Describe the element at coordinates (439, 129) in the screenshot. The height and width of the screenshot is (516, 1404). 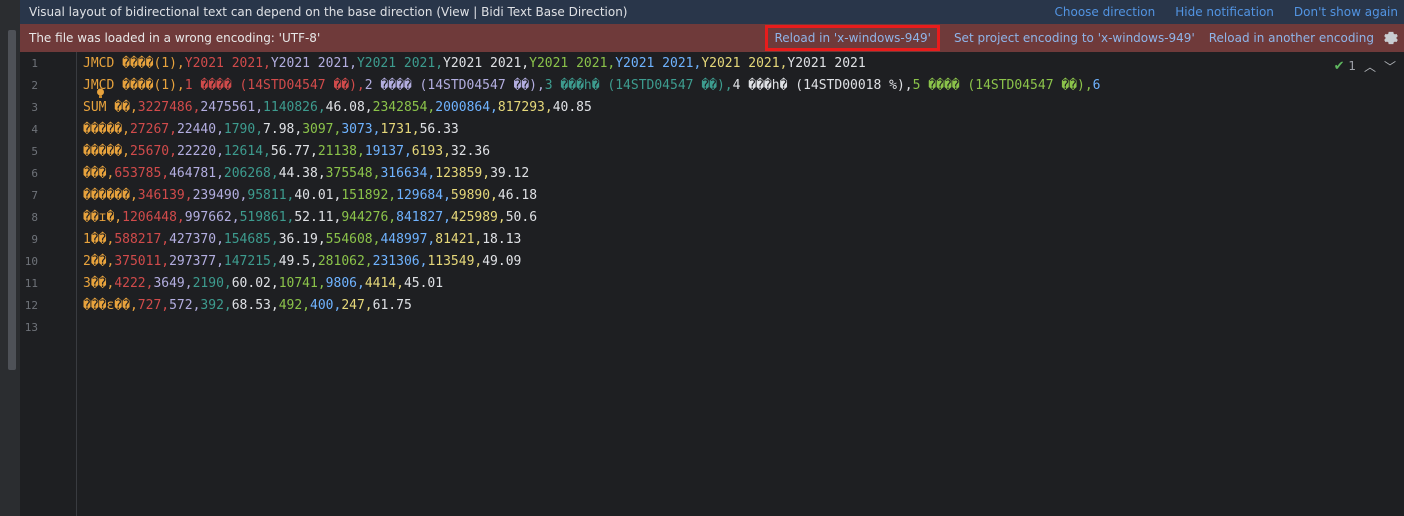
I see `code-token: 56.33` at that location.